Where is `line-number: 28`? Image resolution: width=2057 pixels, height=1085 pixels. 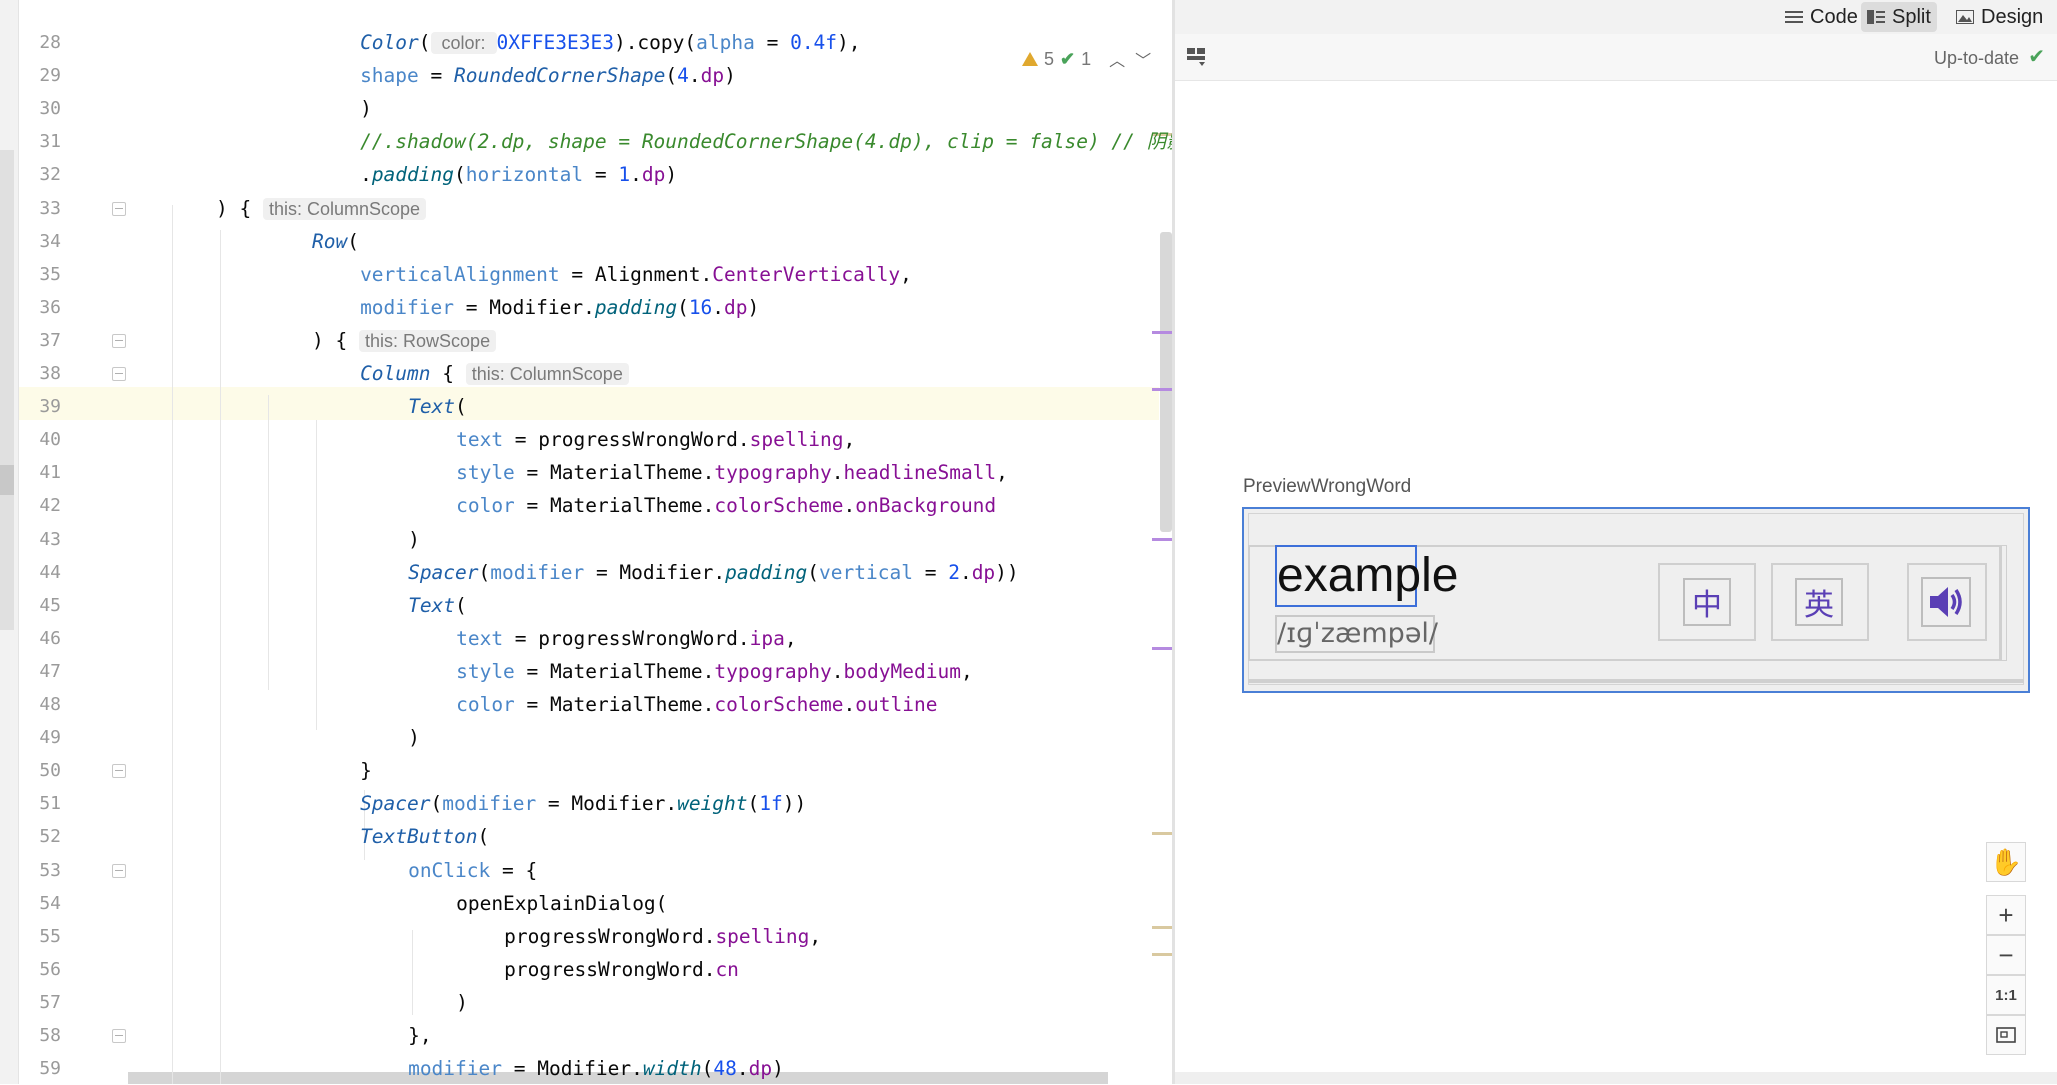 line-number: 28 is located at coordinates (40, 42).